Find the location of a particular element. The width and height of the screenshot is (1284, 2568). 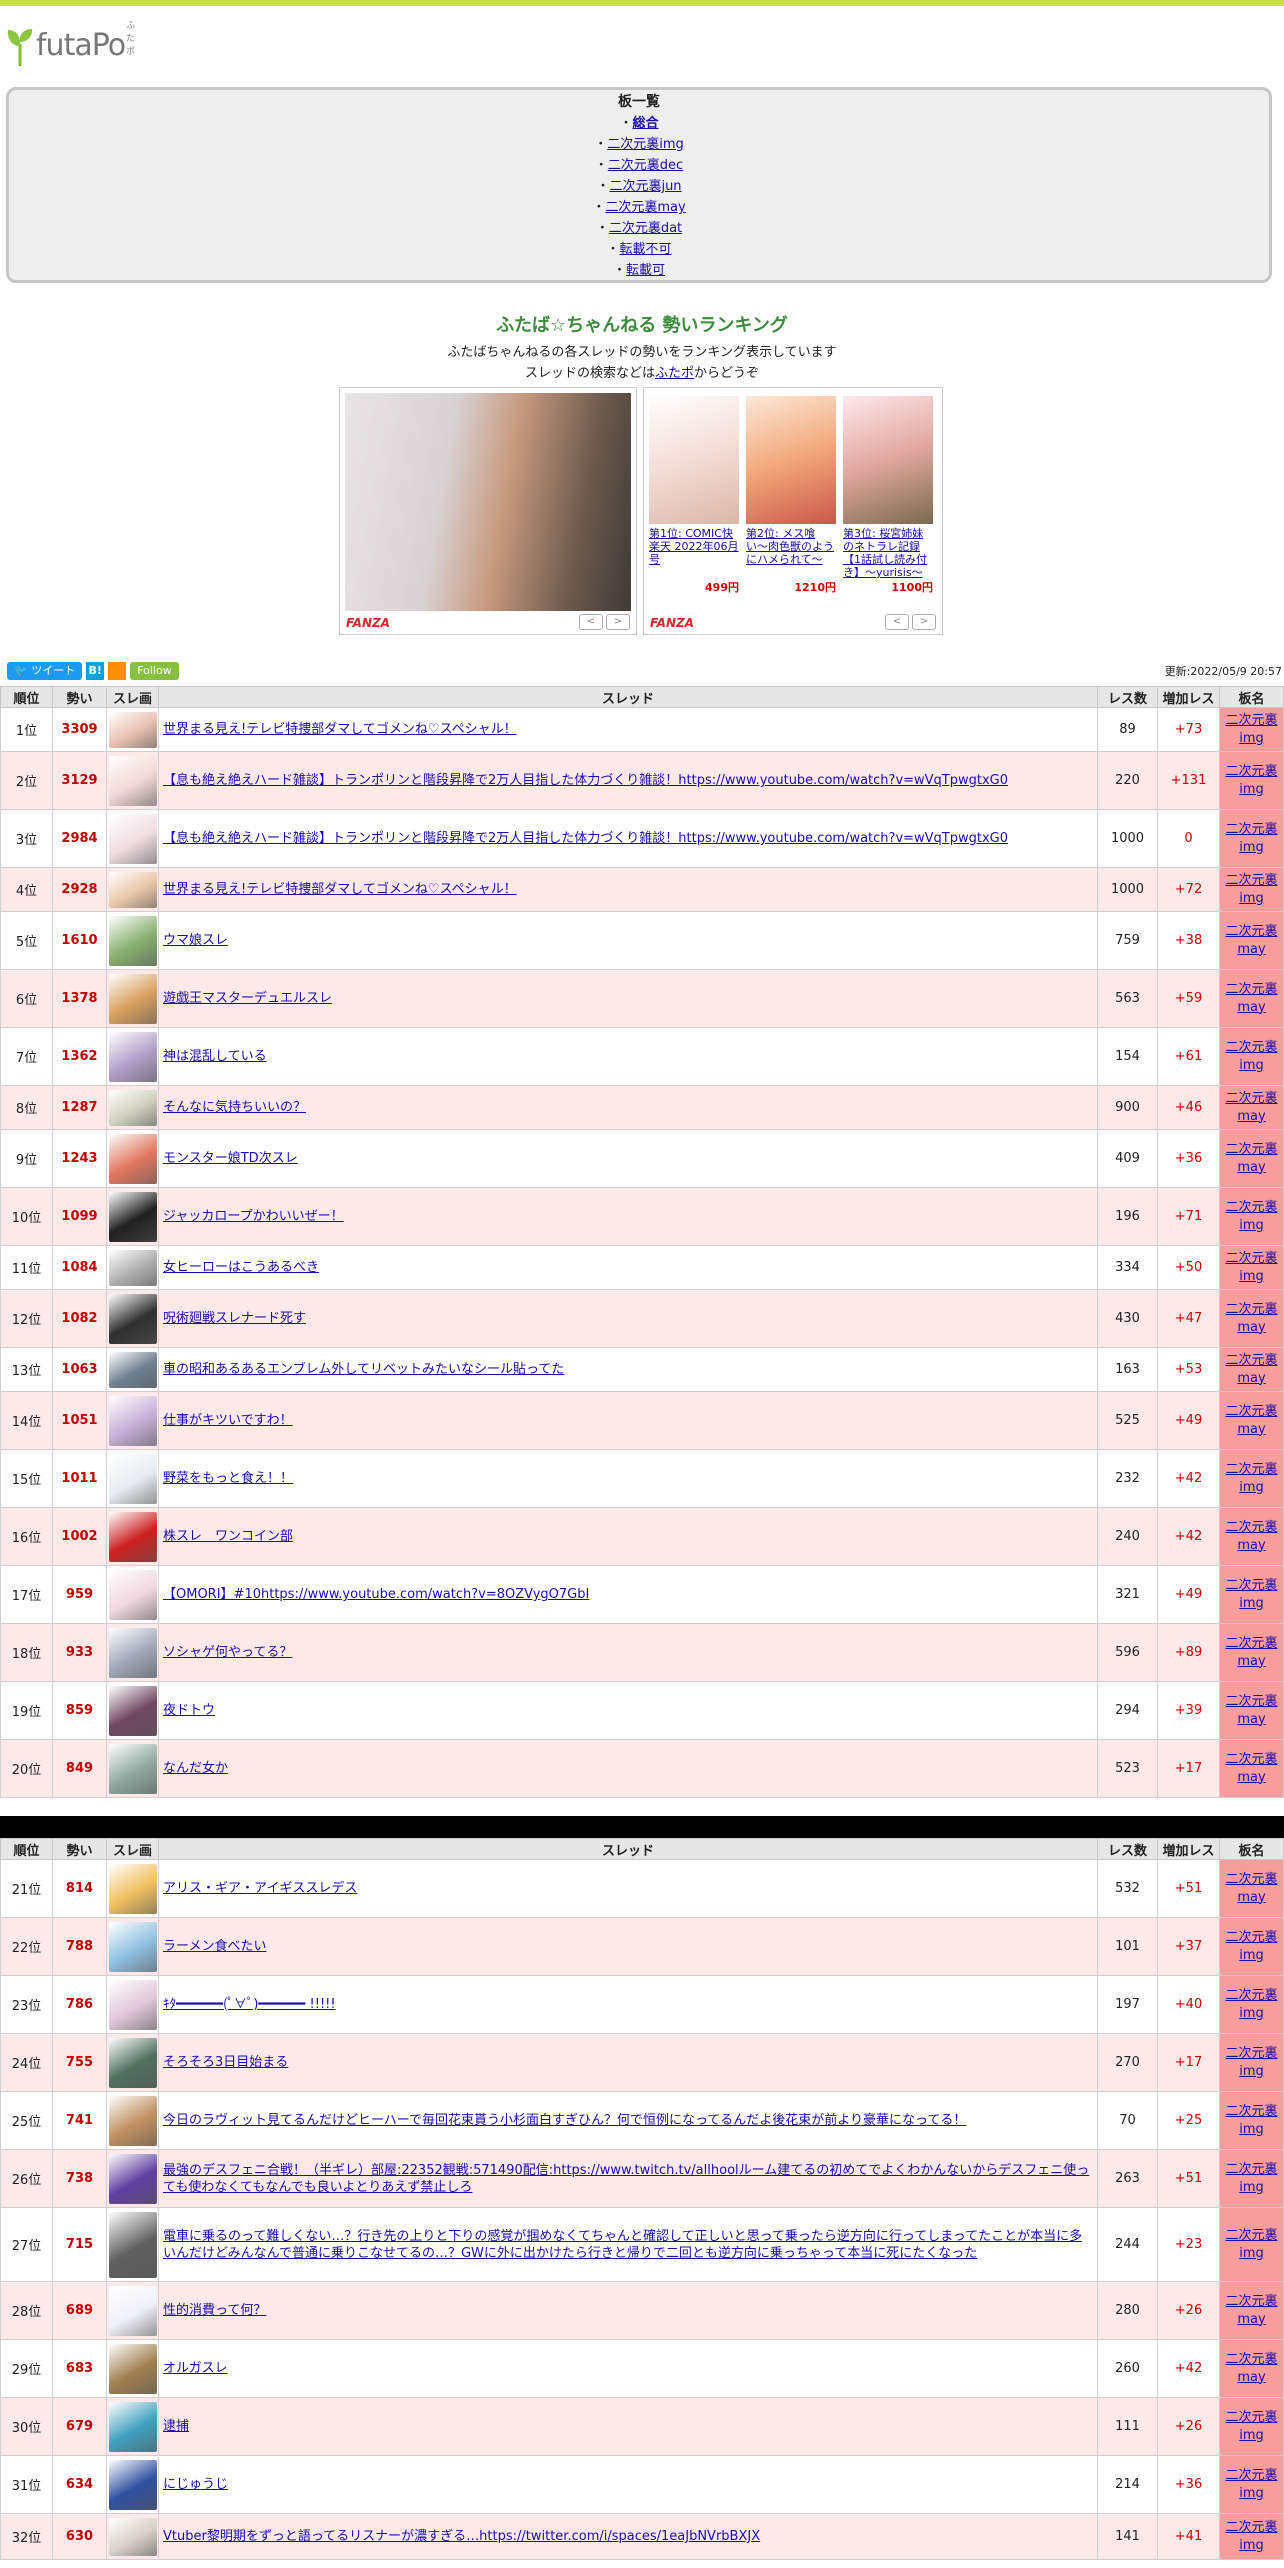

thread-link: 遊戯王マスターデュエルスレ is located at coordinates (247, 998).